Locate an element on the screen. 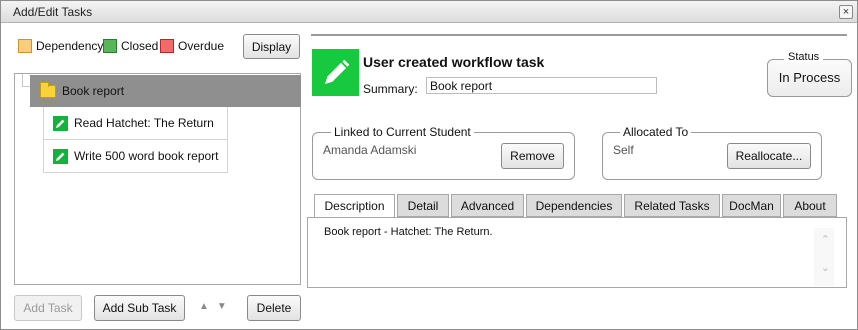  allocated-to-legend: Allocated To is located at coordinates (656, 132).